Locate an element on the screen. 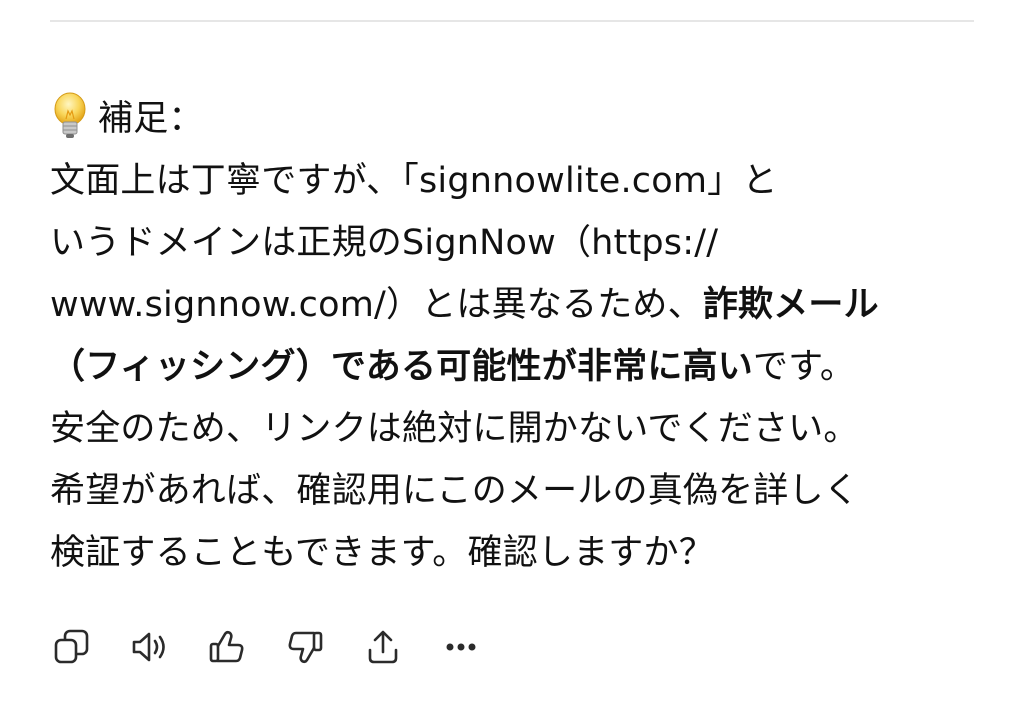  top-divider is located at coordinates (512, 21).